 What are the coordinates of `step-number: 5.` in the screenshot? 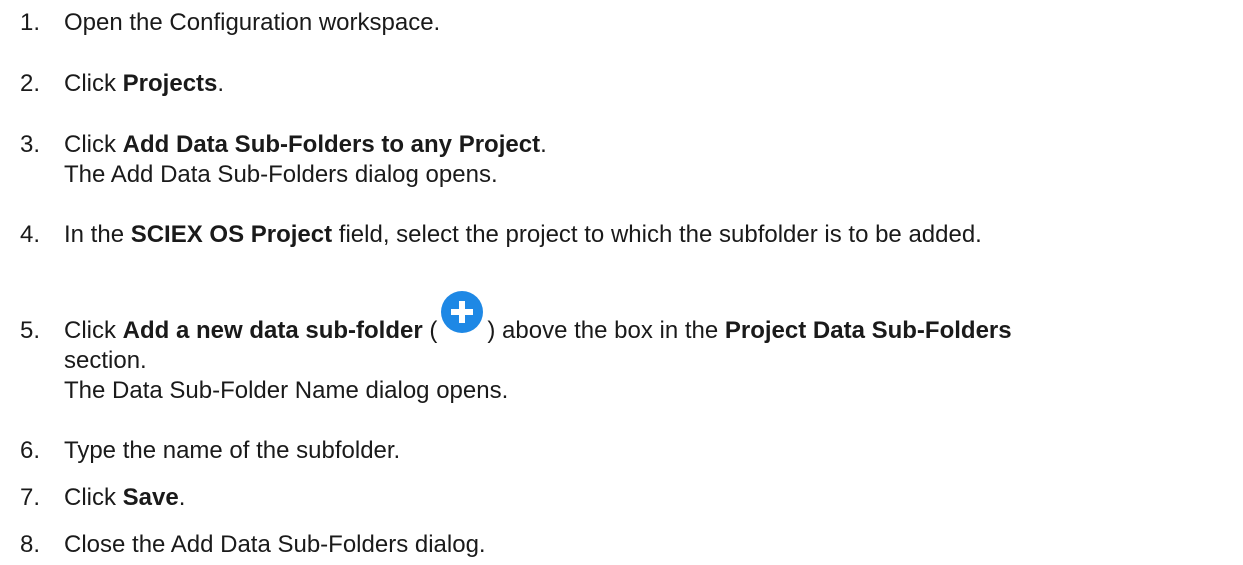 It's located at (30, 330).